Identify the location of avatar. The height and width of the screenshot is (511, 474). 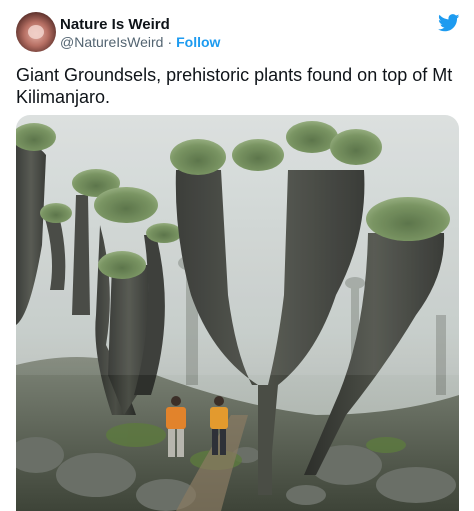
(36, 32).